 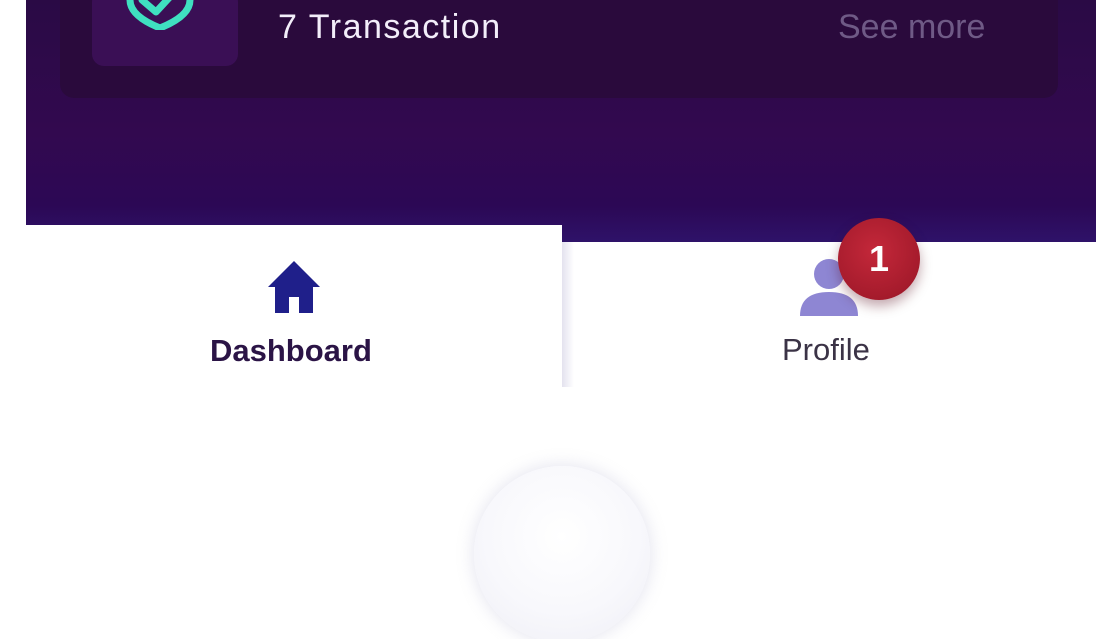 I want to click on tab-dashboard-label: Dashboard, so click(x=291, y=350).